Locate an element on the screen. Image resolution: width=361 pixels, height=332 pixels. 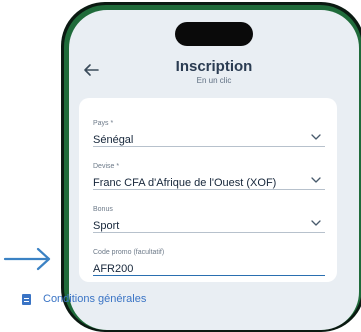
dynamic-island is located at coordinates (214, 34).